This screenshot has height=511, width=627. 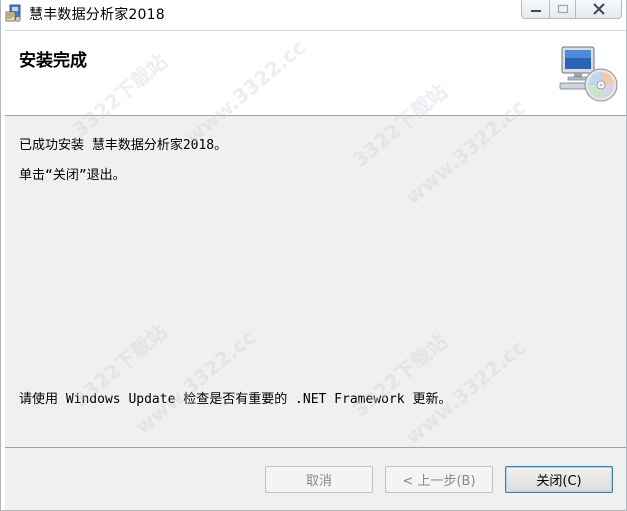 I want to click on page-title: 安装完成, so click(x=53, y=61).